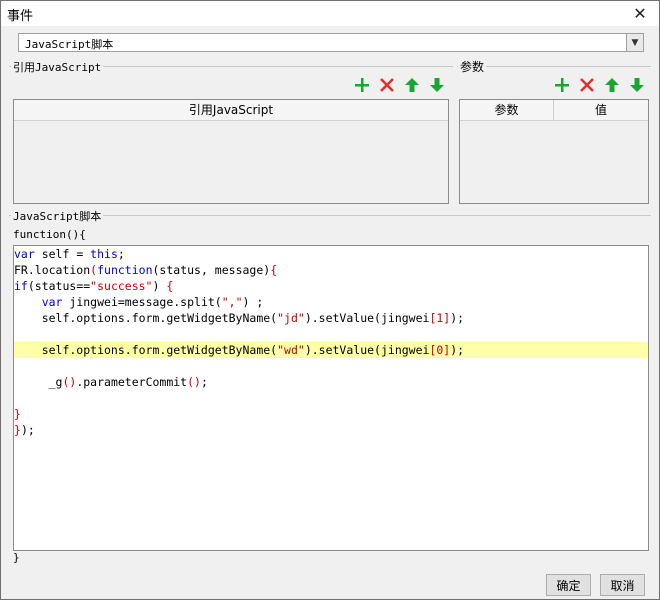  I want to click on params-delete-button, so click(587, 85).